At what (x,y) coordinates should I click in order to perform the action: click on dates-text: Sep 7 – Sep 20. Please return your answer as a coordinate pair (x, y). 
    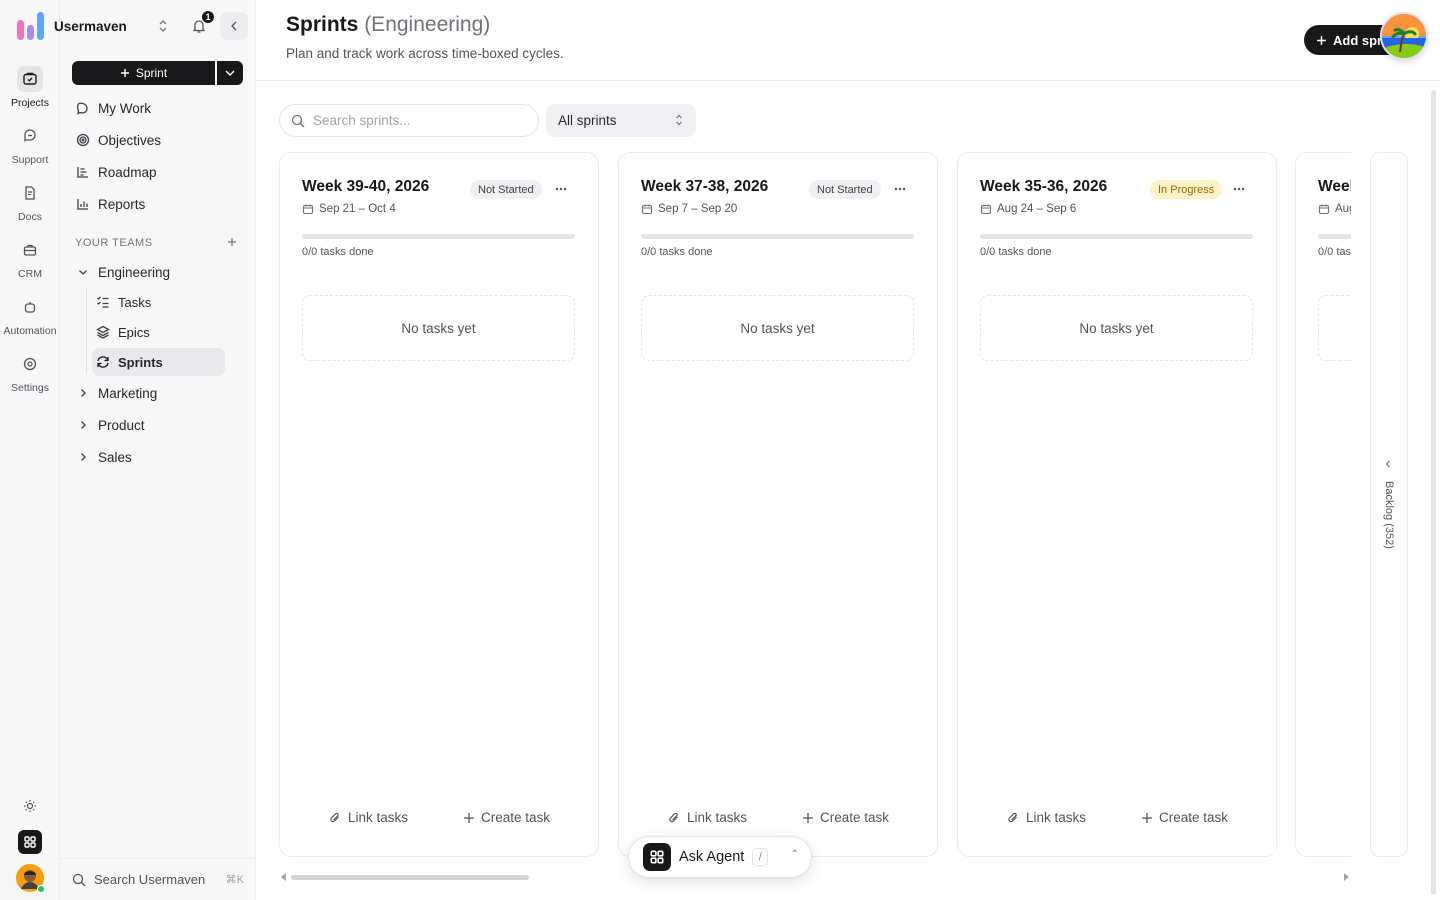
    Looking at the image, I should click on (698, 209).